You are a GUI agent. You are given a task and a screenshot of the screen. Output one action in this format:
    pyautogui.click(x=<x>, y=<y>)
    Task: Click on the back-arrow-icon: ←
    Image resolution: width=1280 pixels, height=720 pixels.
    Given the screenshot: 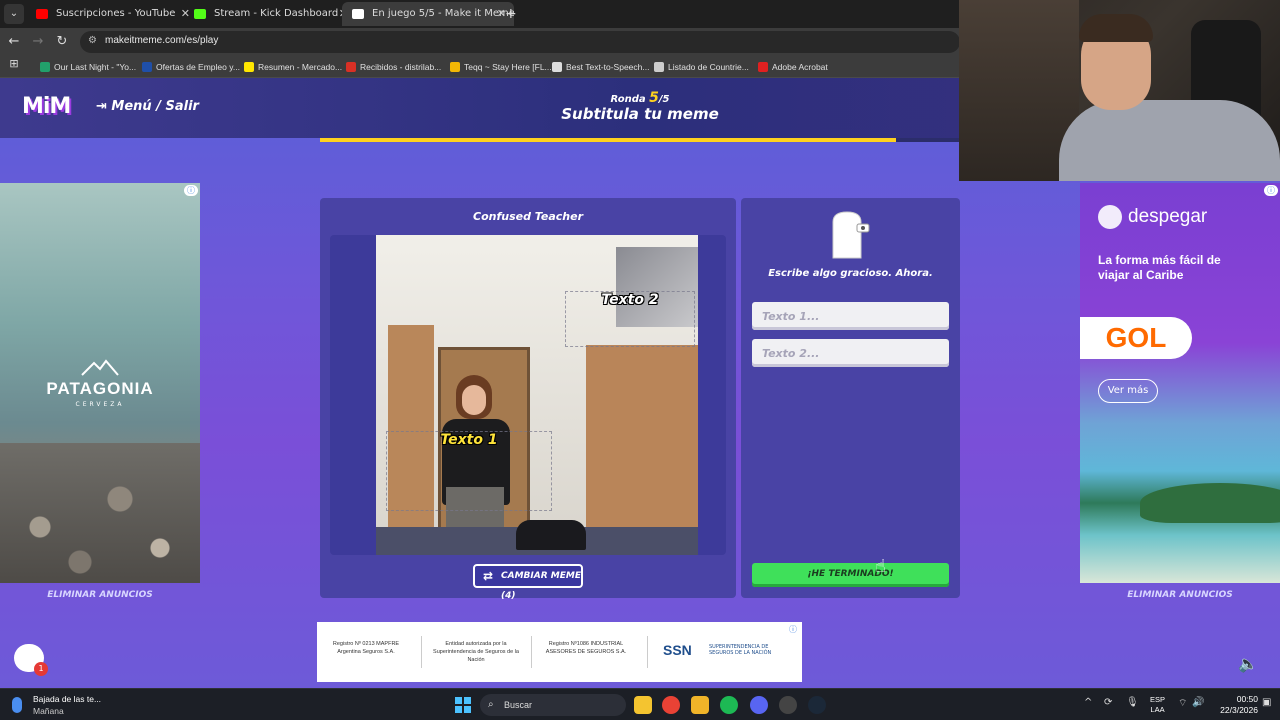 What is the action you would take?
    pyautogui.click(x=14, y=42)
    